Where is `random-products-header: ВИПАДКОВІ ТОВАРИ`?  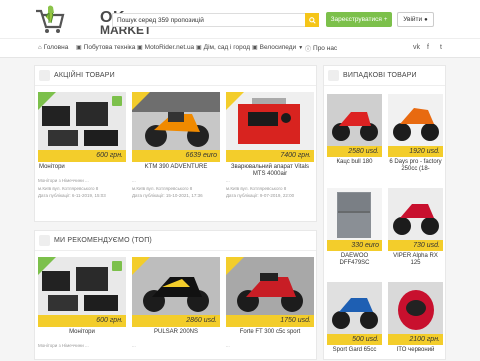 random-products-header: ВИПАДКОВІ ТОВАРИ is located at coordinates (384, 76).